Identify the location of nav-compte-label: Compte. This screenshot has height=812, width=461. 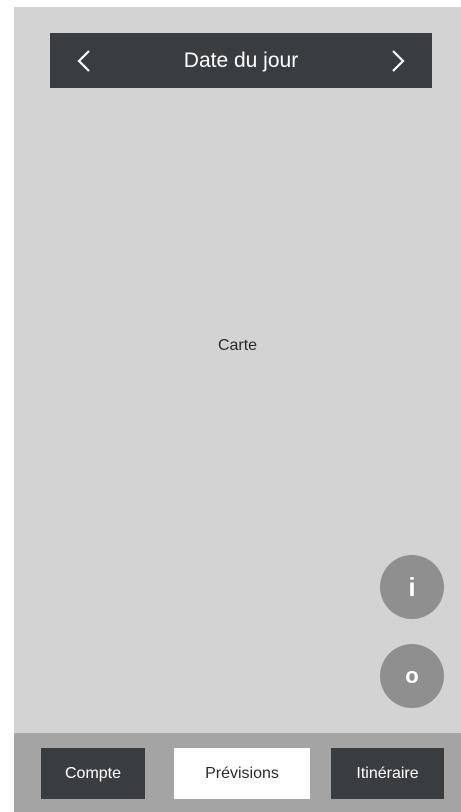
(93, 773).